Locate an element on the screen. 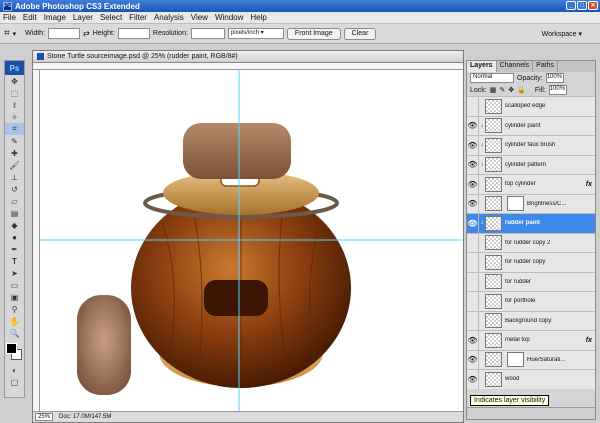 The width and height of the screenshot is (600, 423). swap-icon: ⇄ is located at coordinates (86, 33).